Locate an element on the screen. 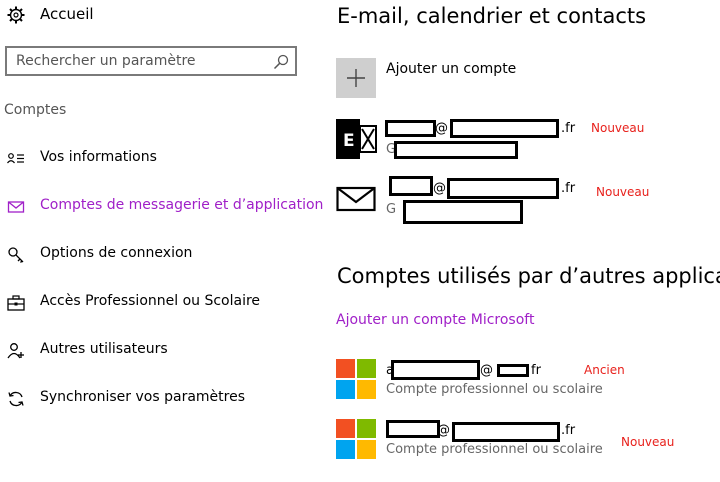  briefcase-icon is located at coordinates (16, 303).